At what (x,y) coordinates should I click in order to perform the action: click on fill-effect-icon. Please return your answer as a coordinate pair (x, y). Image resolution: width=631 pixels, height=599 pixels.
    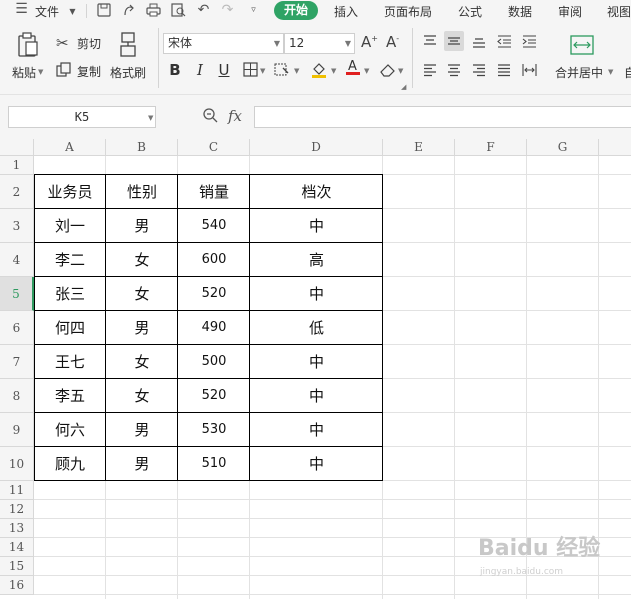
    Looking at the image, I should click on (282, 70).